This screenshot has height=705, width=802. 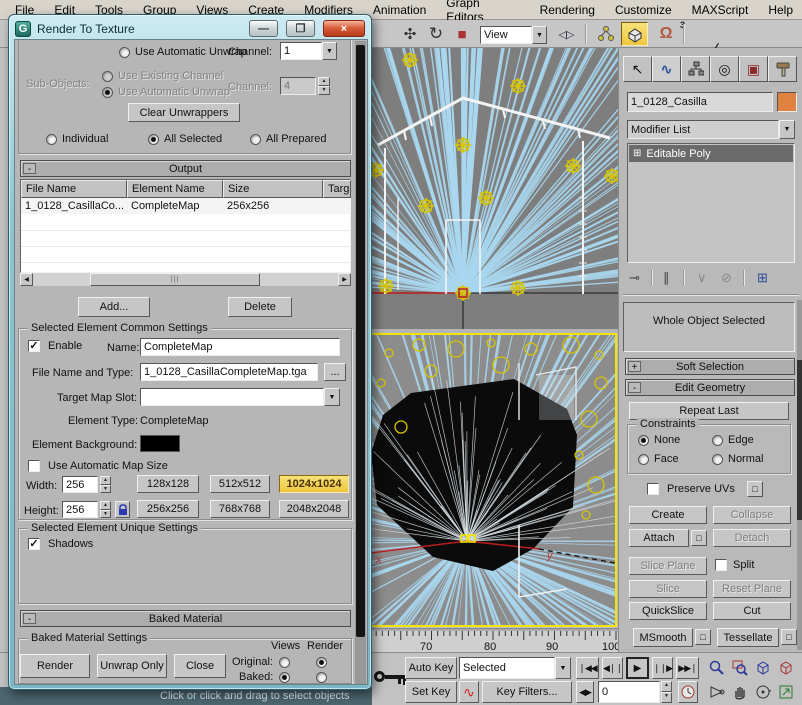 What do you see at coordinates (695, 69) in the screenshot?
I see `tab-hierarchy` at bounding box center [695, 69].